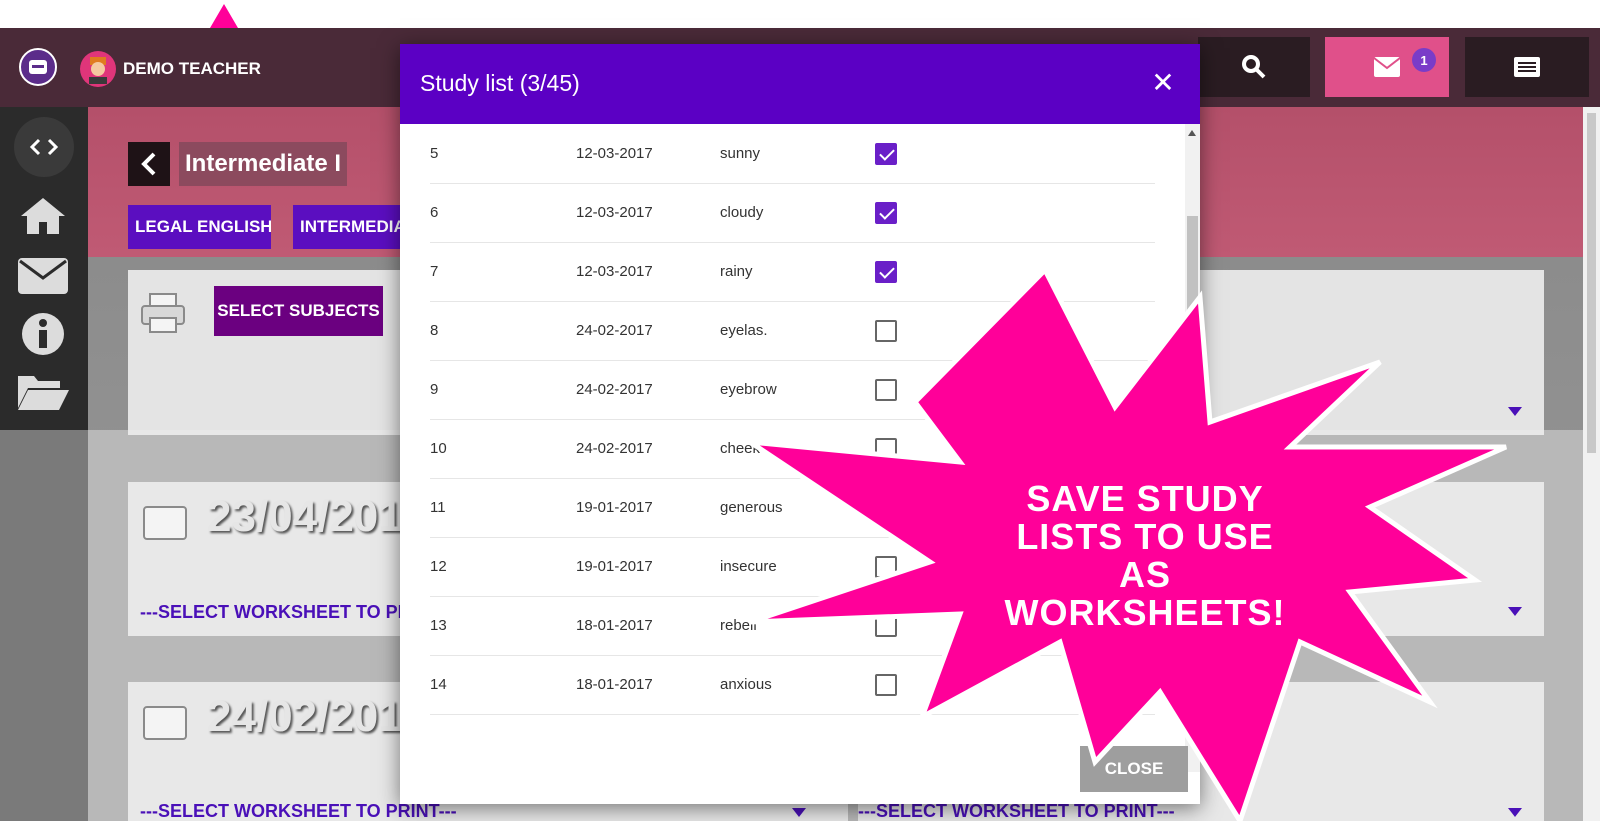  I want to click on mail-count-badge: 1, so click(1424, 60).